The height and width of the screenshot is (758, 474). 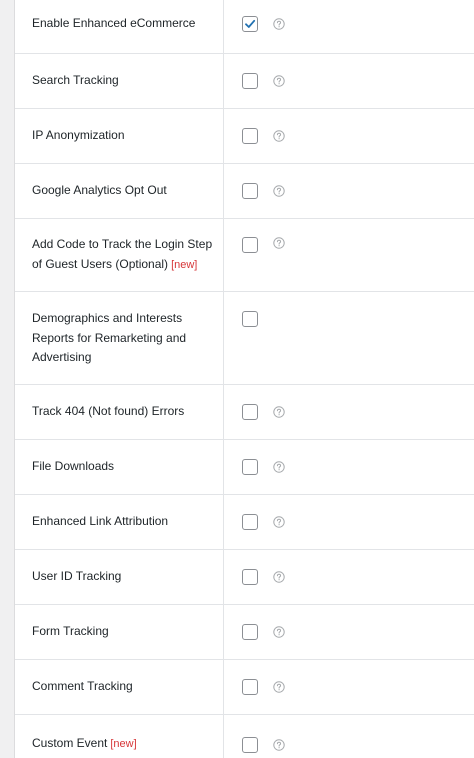 I want to click on setting-row-google-analytics-opt-out: Google Analytics Opt Out, so click(x=244, y=191).